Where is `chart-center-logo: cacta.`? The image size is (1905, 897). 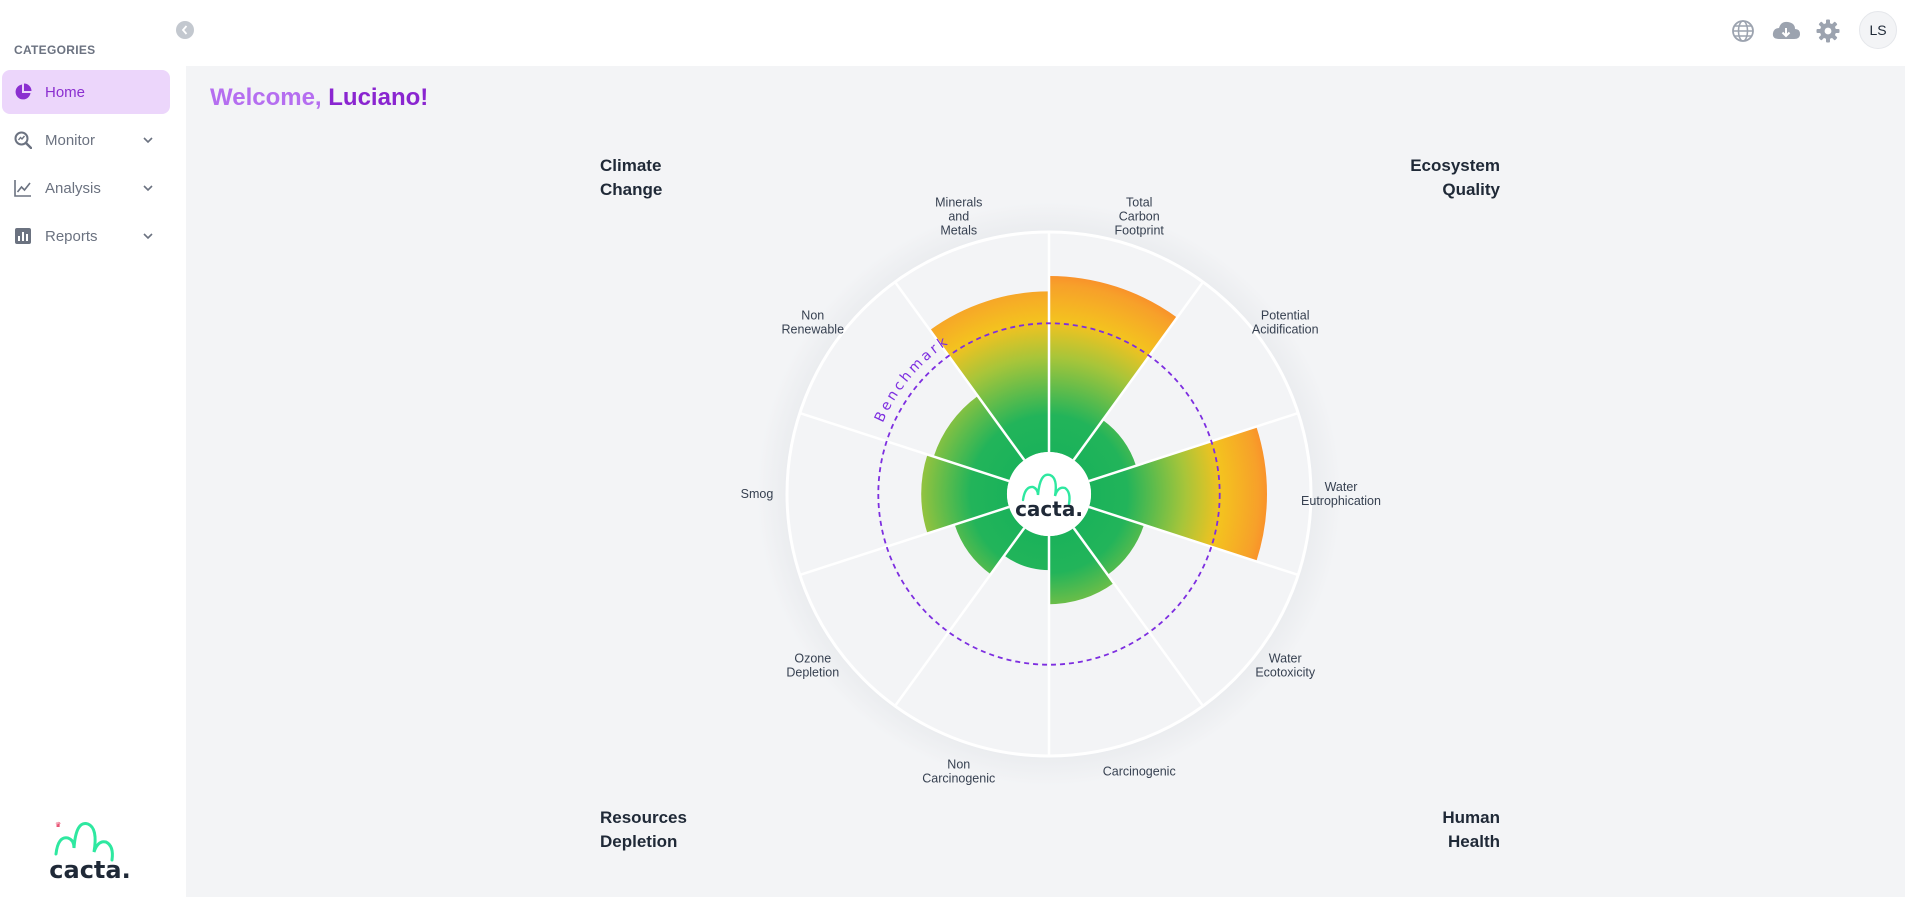 chart-center-logo: cacta. is located at coordinates (1049, 494).